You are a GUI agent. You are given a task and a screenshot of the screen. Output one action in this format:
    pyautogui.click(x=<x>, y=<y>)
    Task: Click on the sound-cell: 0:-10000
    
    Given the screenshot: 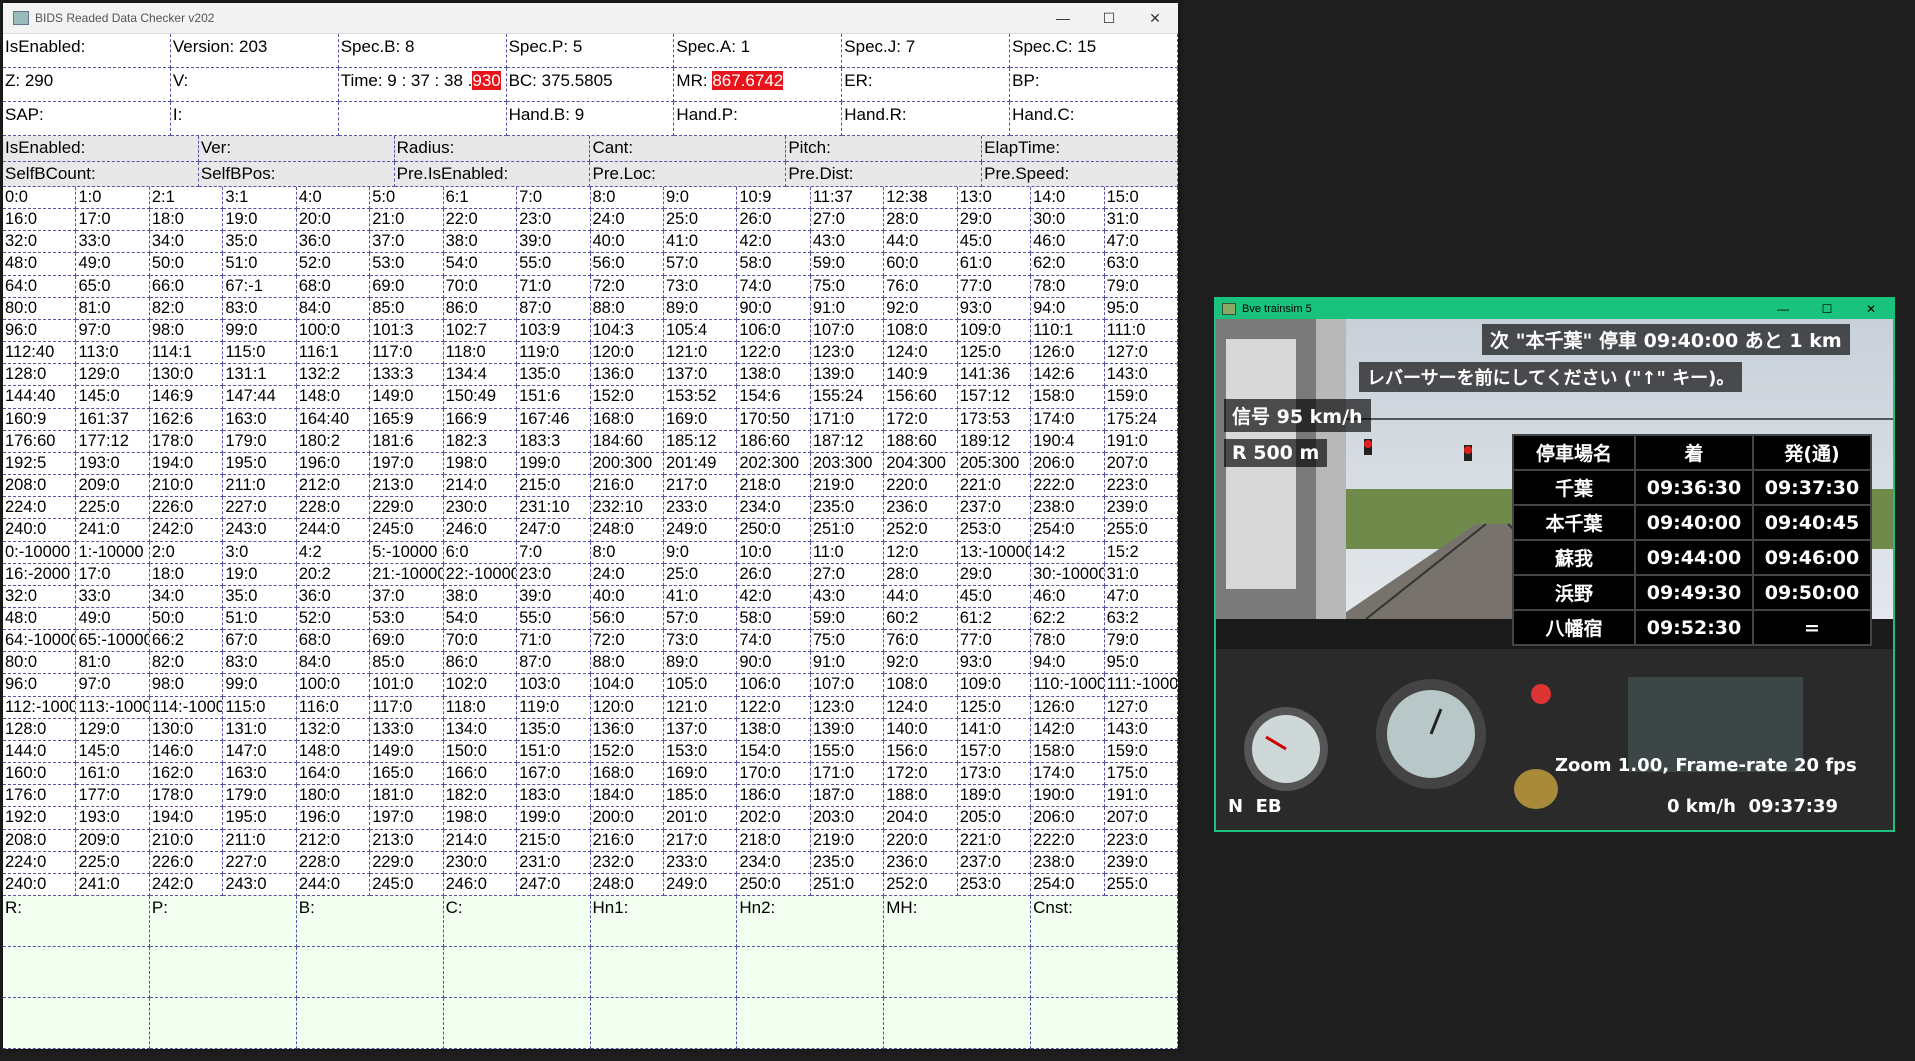 What is the action you would take?
    pyautogui.click(x=40, y=552)
    